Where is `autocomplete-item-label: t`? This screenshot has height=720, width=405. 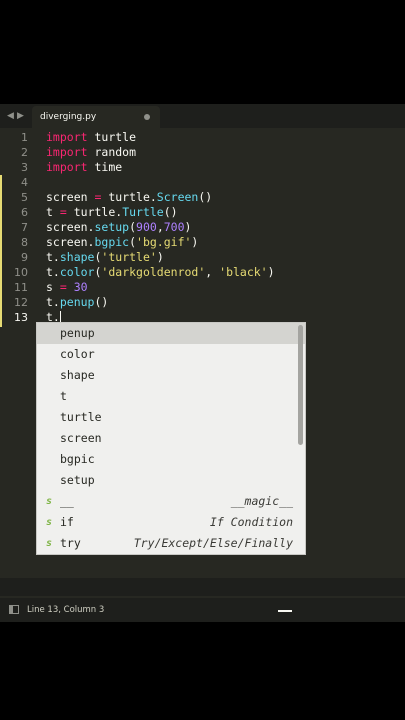
autocomplete-item-label: t is located at coordinates (63, 396).